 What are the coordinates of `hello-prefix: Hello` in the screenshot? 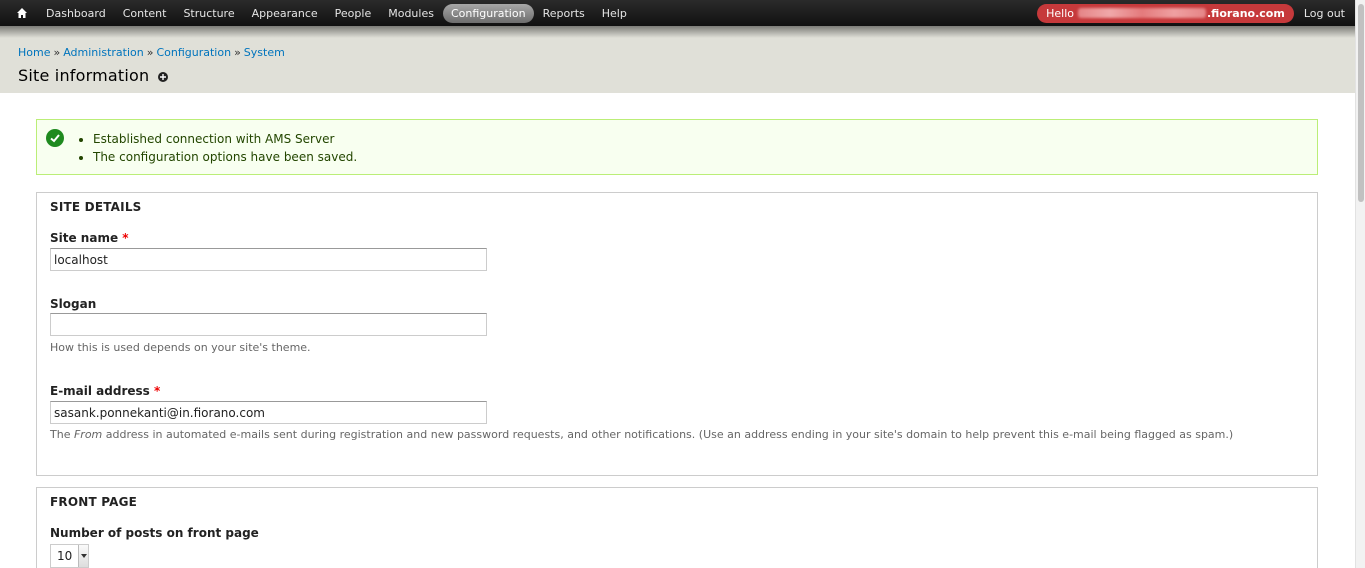 It's located at (1060, 13).